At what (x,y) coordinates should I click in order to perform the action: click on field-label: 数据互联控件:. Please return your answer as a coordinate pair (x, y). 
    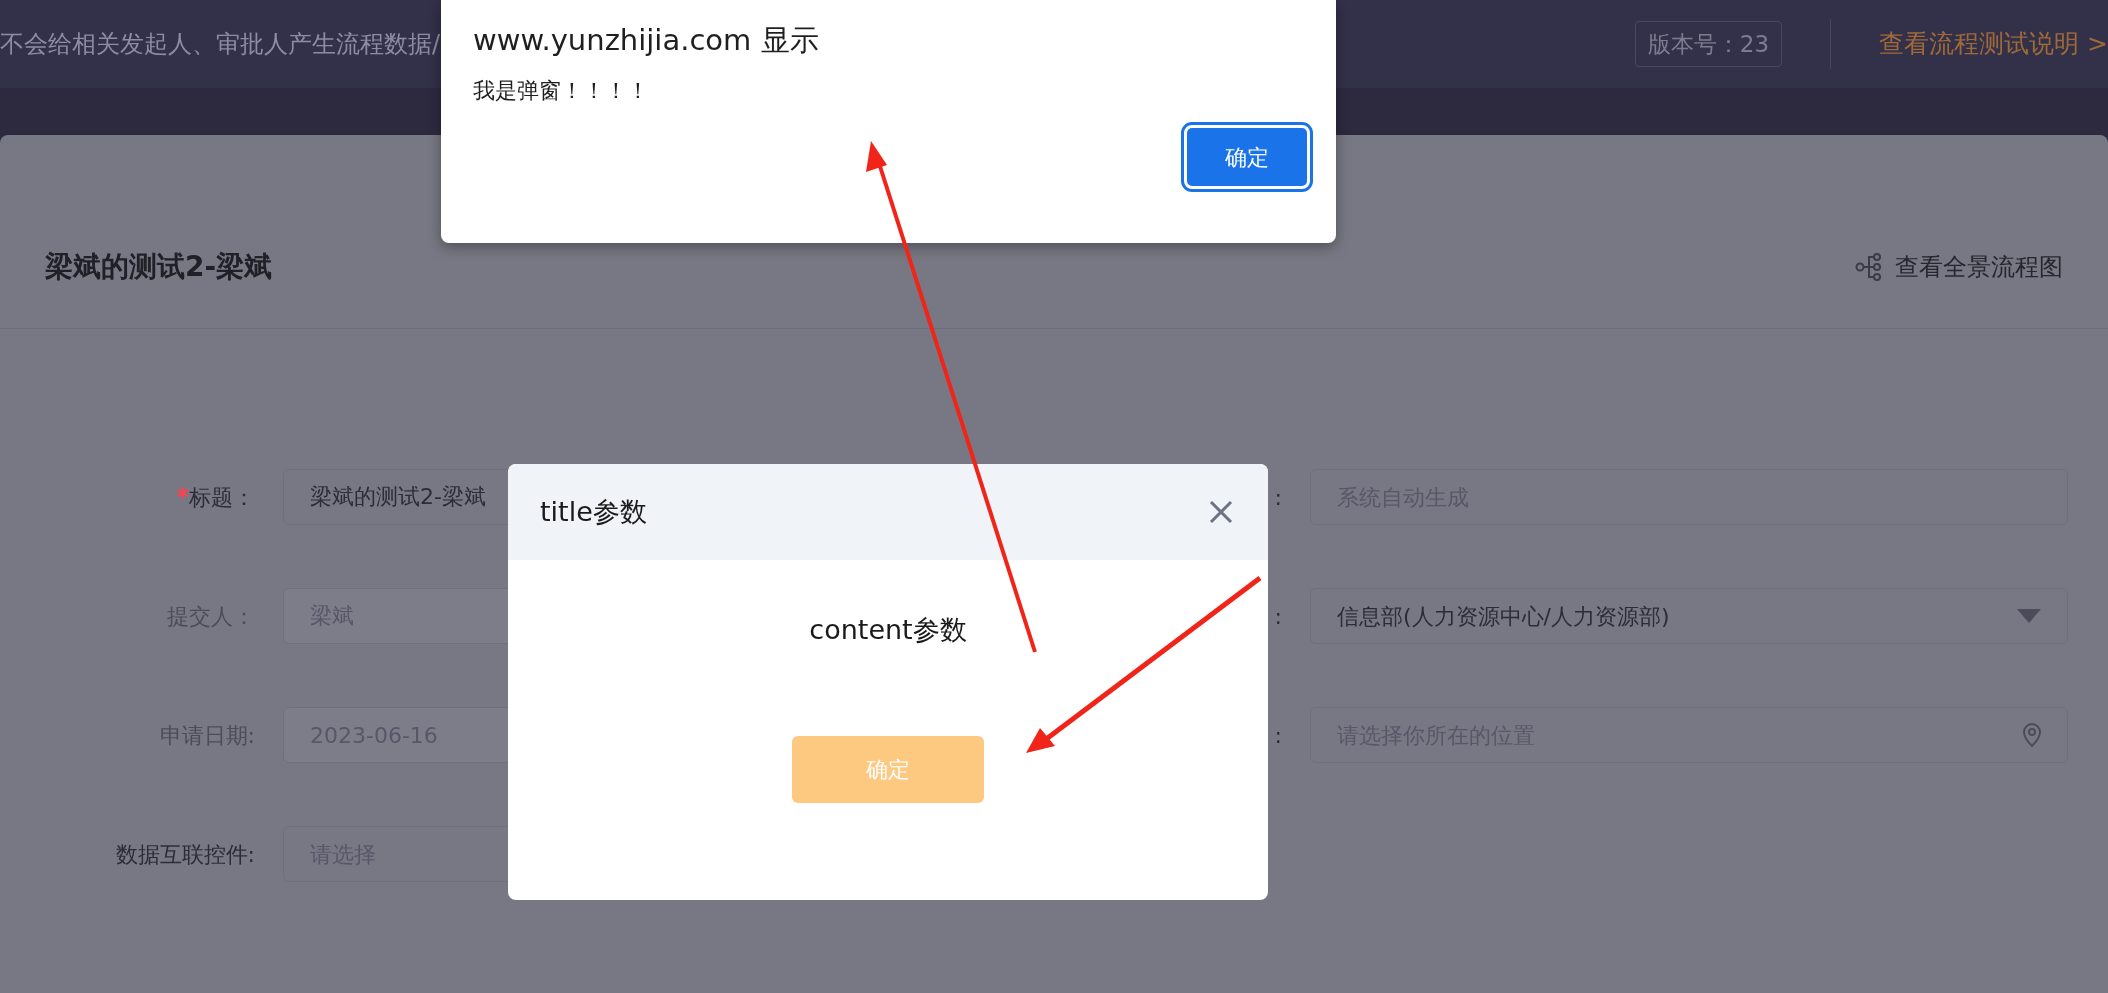
    Looking at the image, I should click on (185, 854).